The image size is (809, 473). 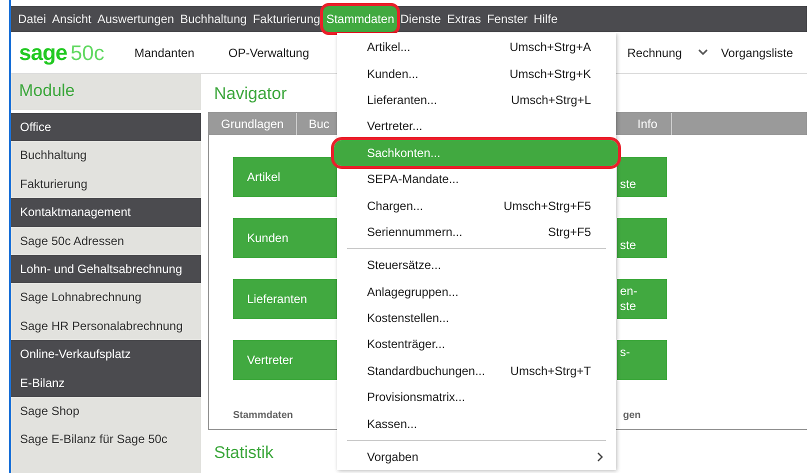 What do you see at coordinates (464, 19) in the screenshot?
I see `menu-item: Extras` at bounding box center [464, 19].